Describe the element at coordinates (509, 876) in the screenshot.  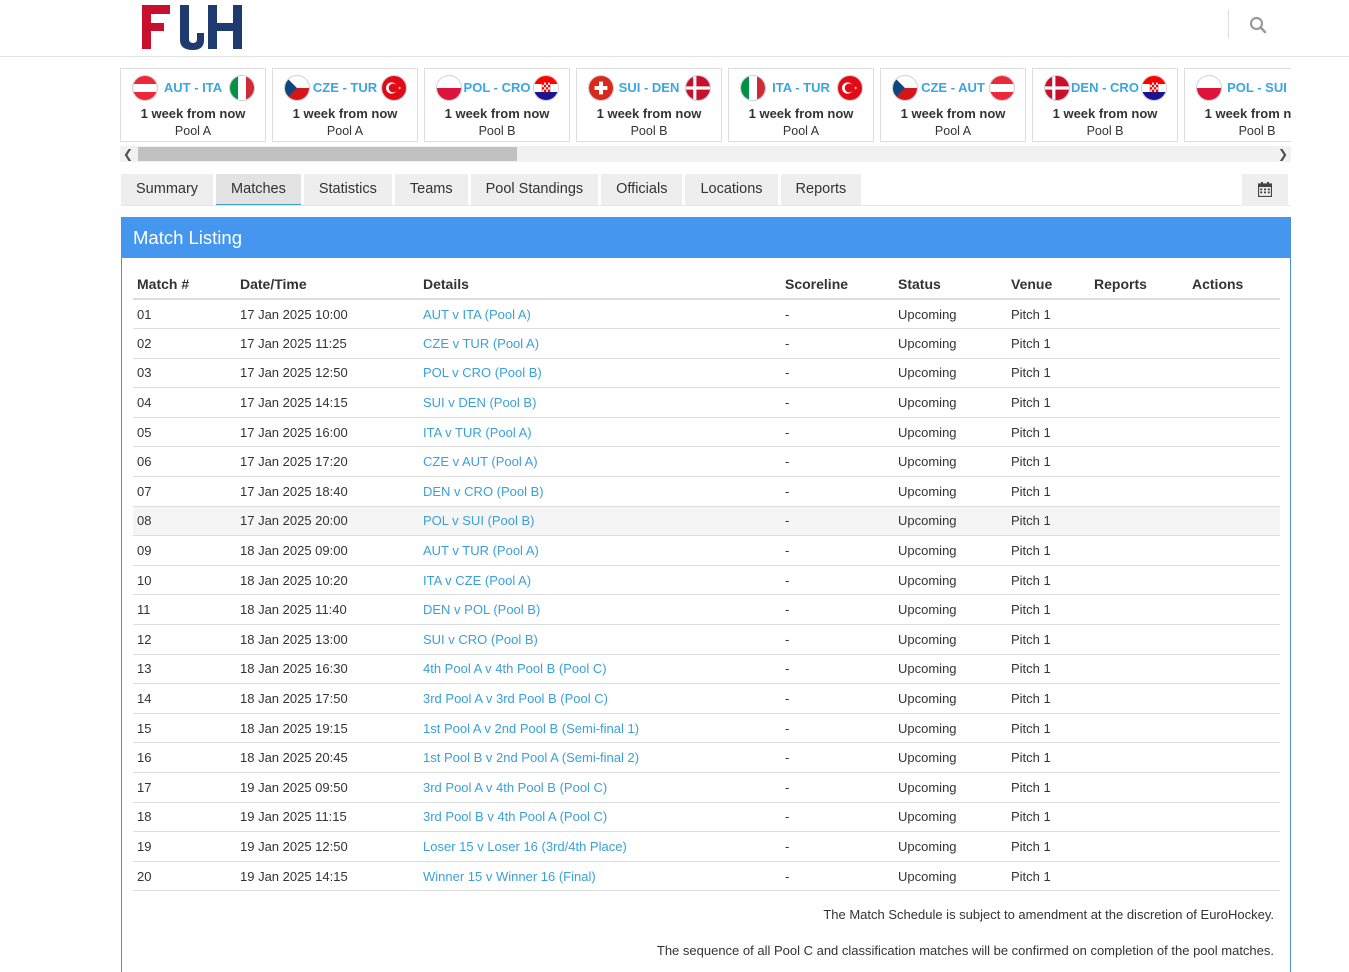
I see `match-details-link: Winner 15 v Winner 16 (Final)` at that location.